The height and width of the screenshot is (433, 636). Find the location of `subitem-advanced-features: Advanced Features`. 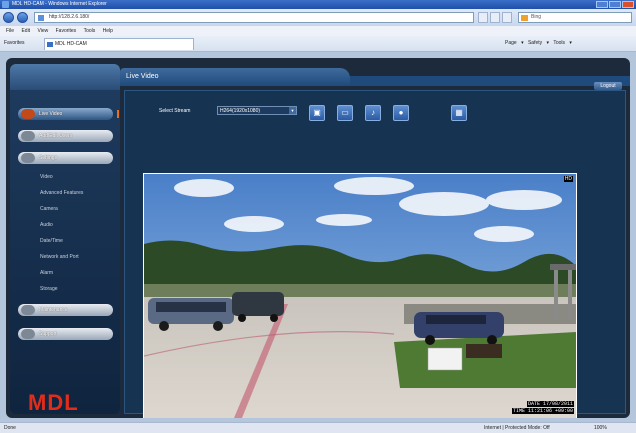

subitem-advanced-features: Advanced Features is located at coordinates (61, 193).